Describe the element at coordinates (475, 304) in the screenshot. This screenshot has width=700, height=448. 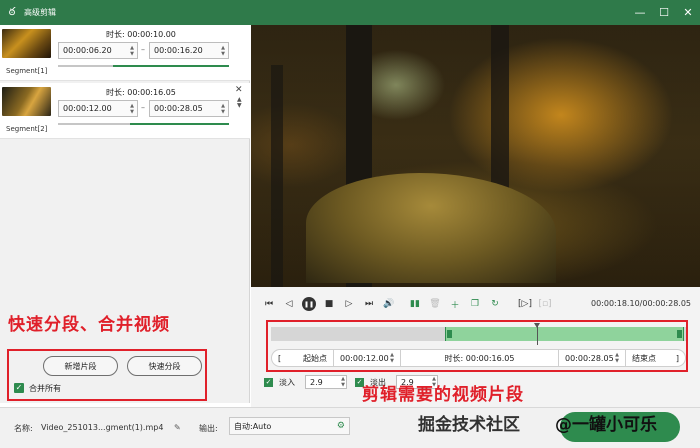
I see `copy-icon: ❐` at that location.